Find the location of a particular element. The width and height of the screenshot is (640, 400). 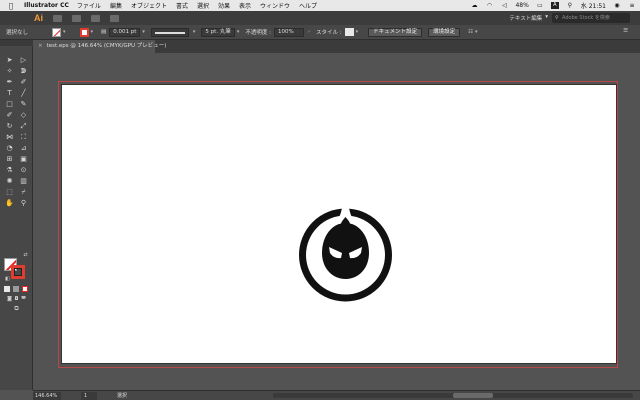

slice-tool-icon: ⌿ is located at coordinates (23, 192).